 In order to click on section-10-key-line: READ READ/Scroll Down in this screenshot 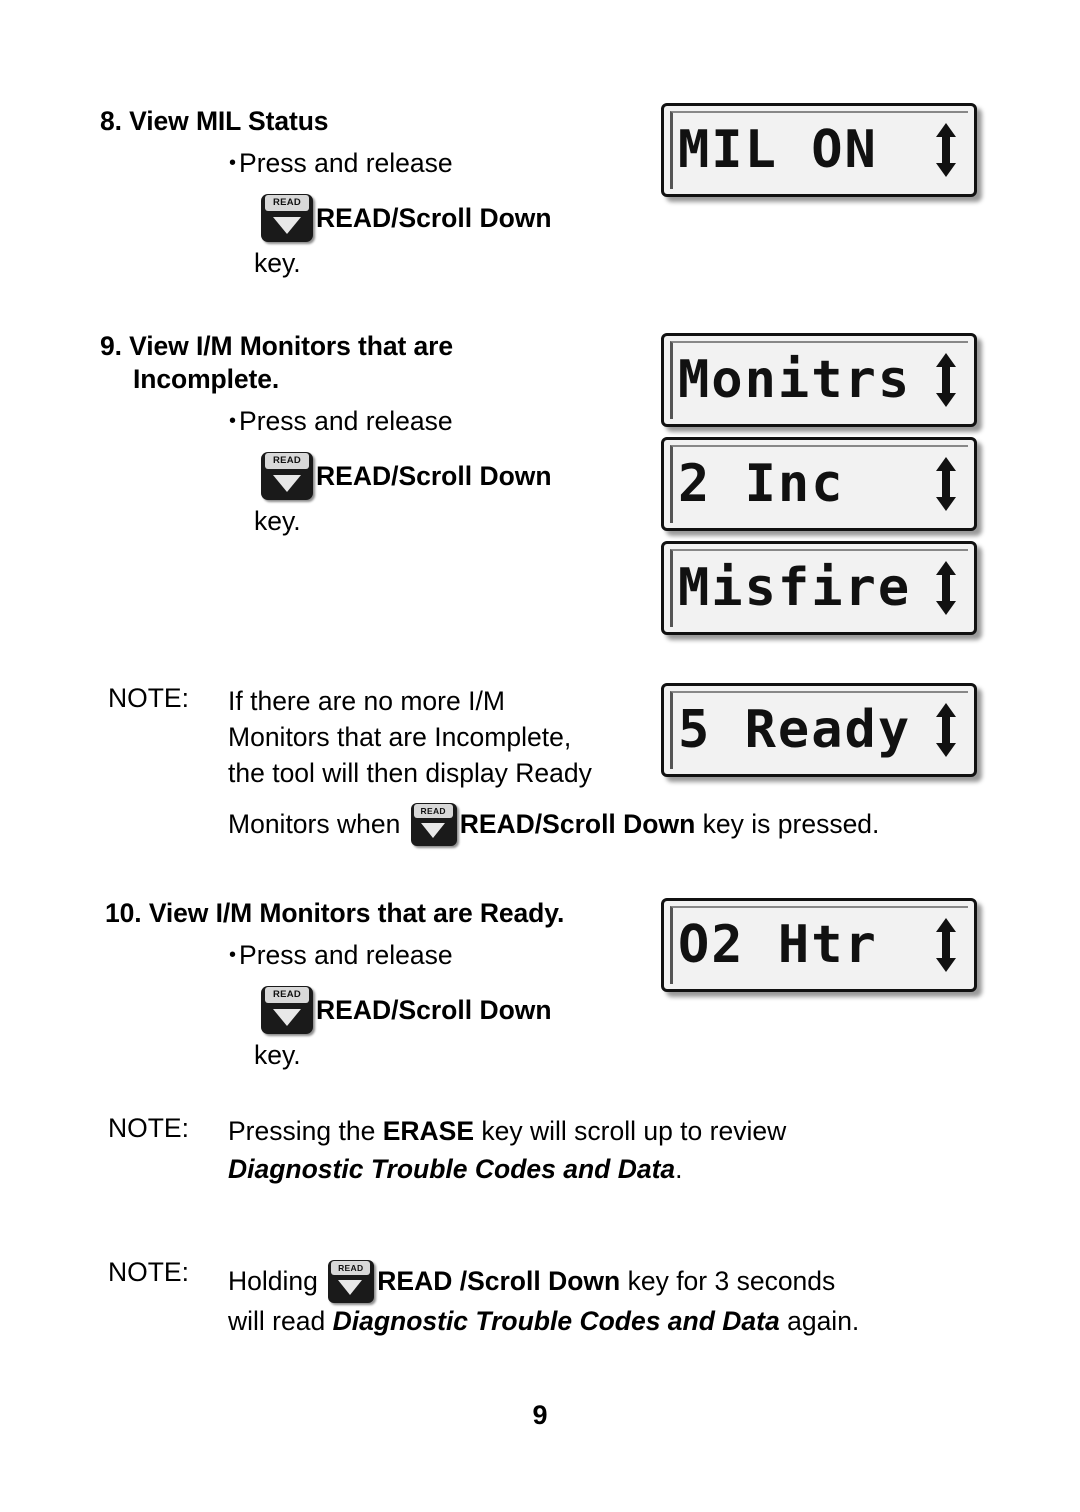, I will do `click(405, 1009)`.